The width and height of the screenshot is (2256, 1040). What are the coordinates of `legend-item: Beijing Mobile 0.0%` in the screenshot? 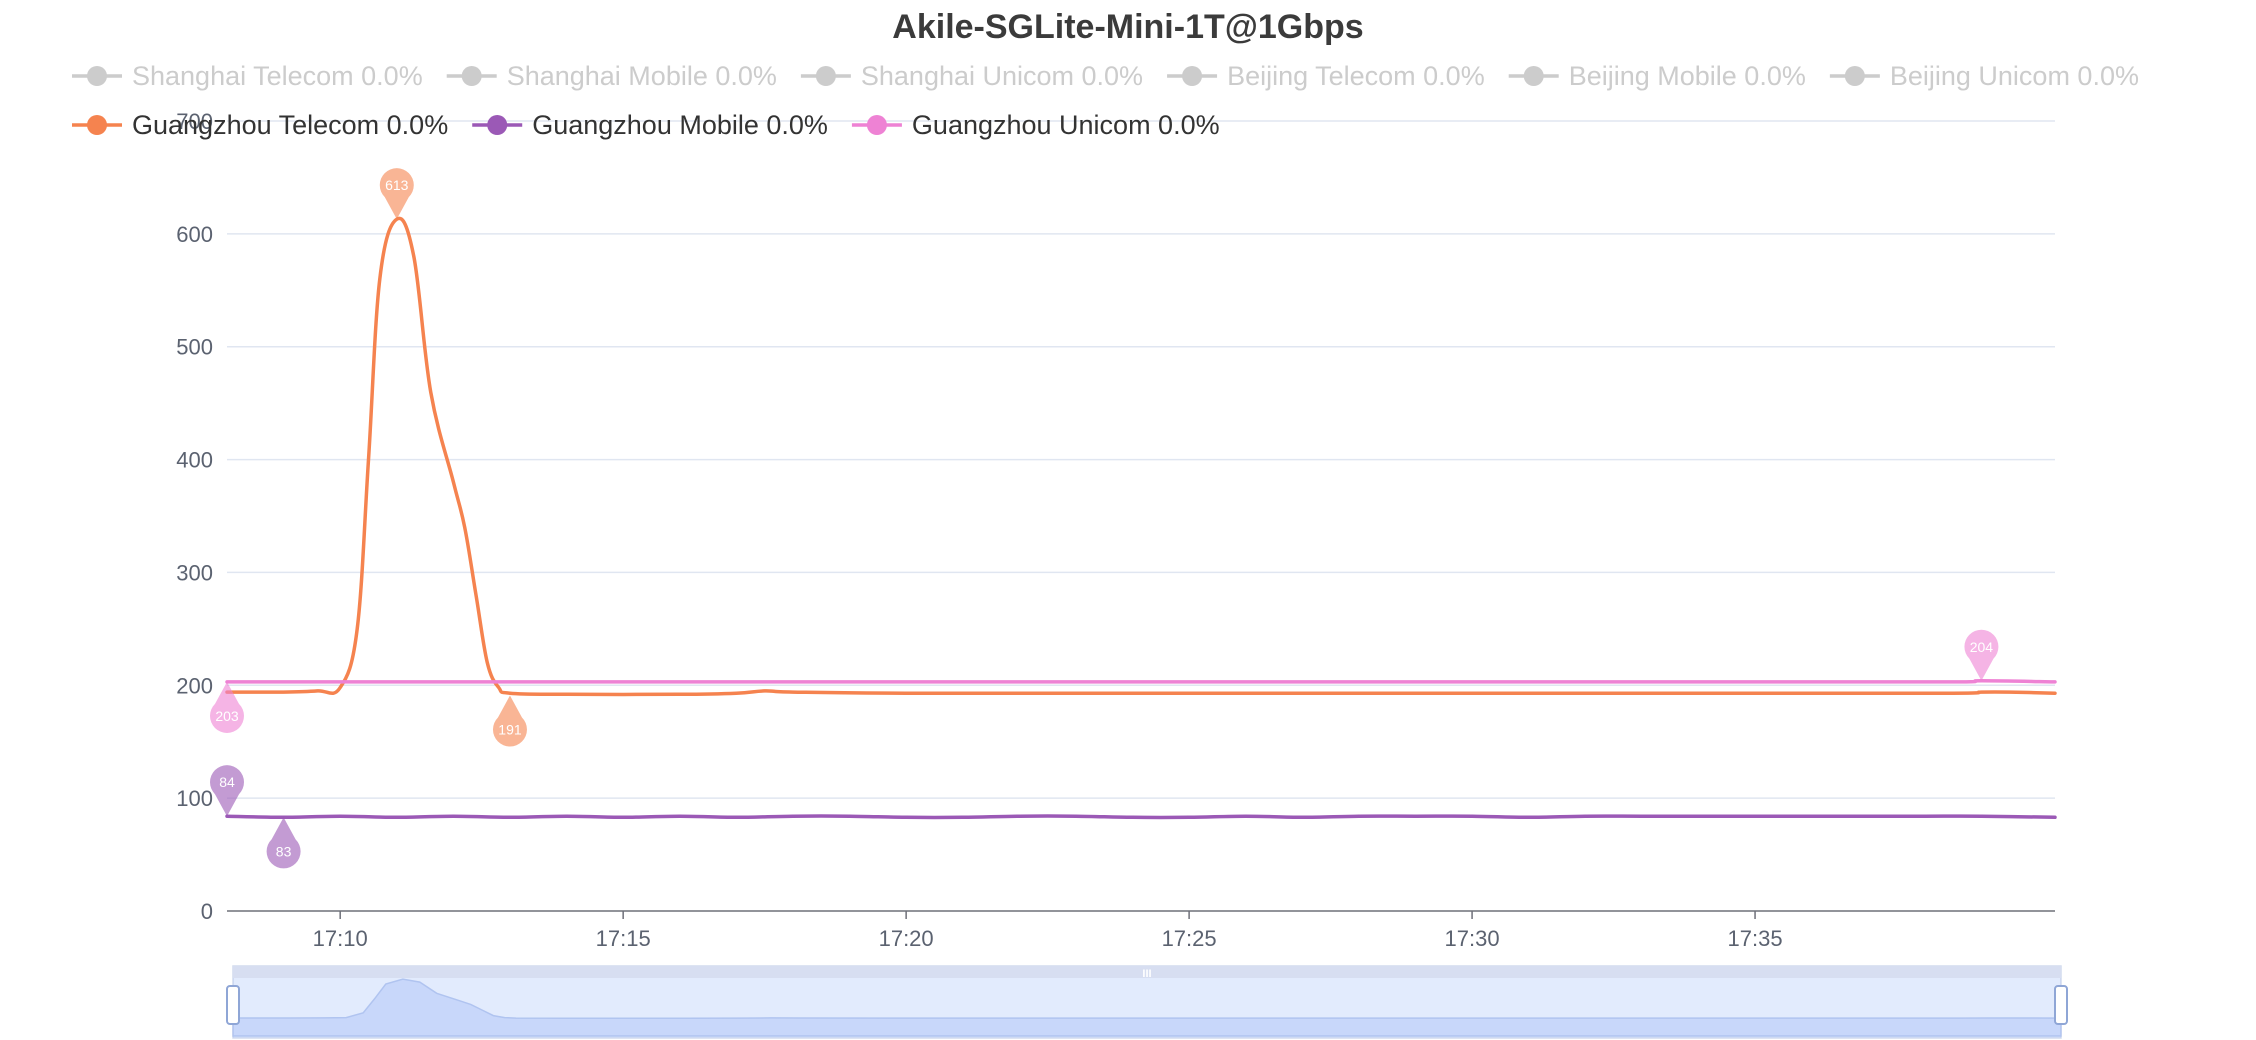 It's located at (1657, 76).